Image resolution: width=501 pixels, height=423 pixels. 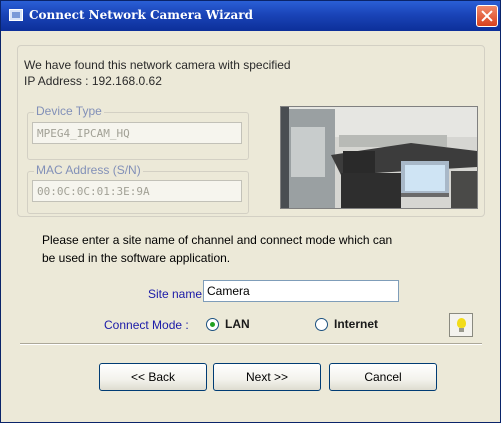 I want to click on site-name-label: Site name :, so click(x=178, y=294).